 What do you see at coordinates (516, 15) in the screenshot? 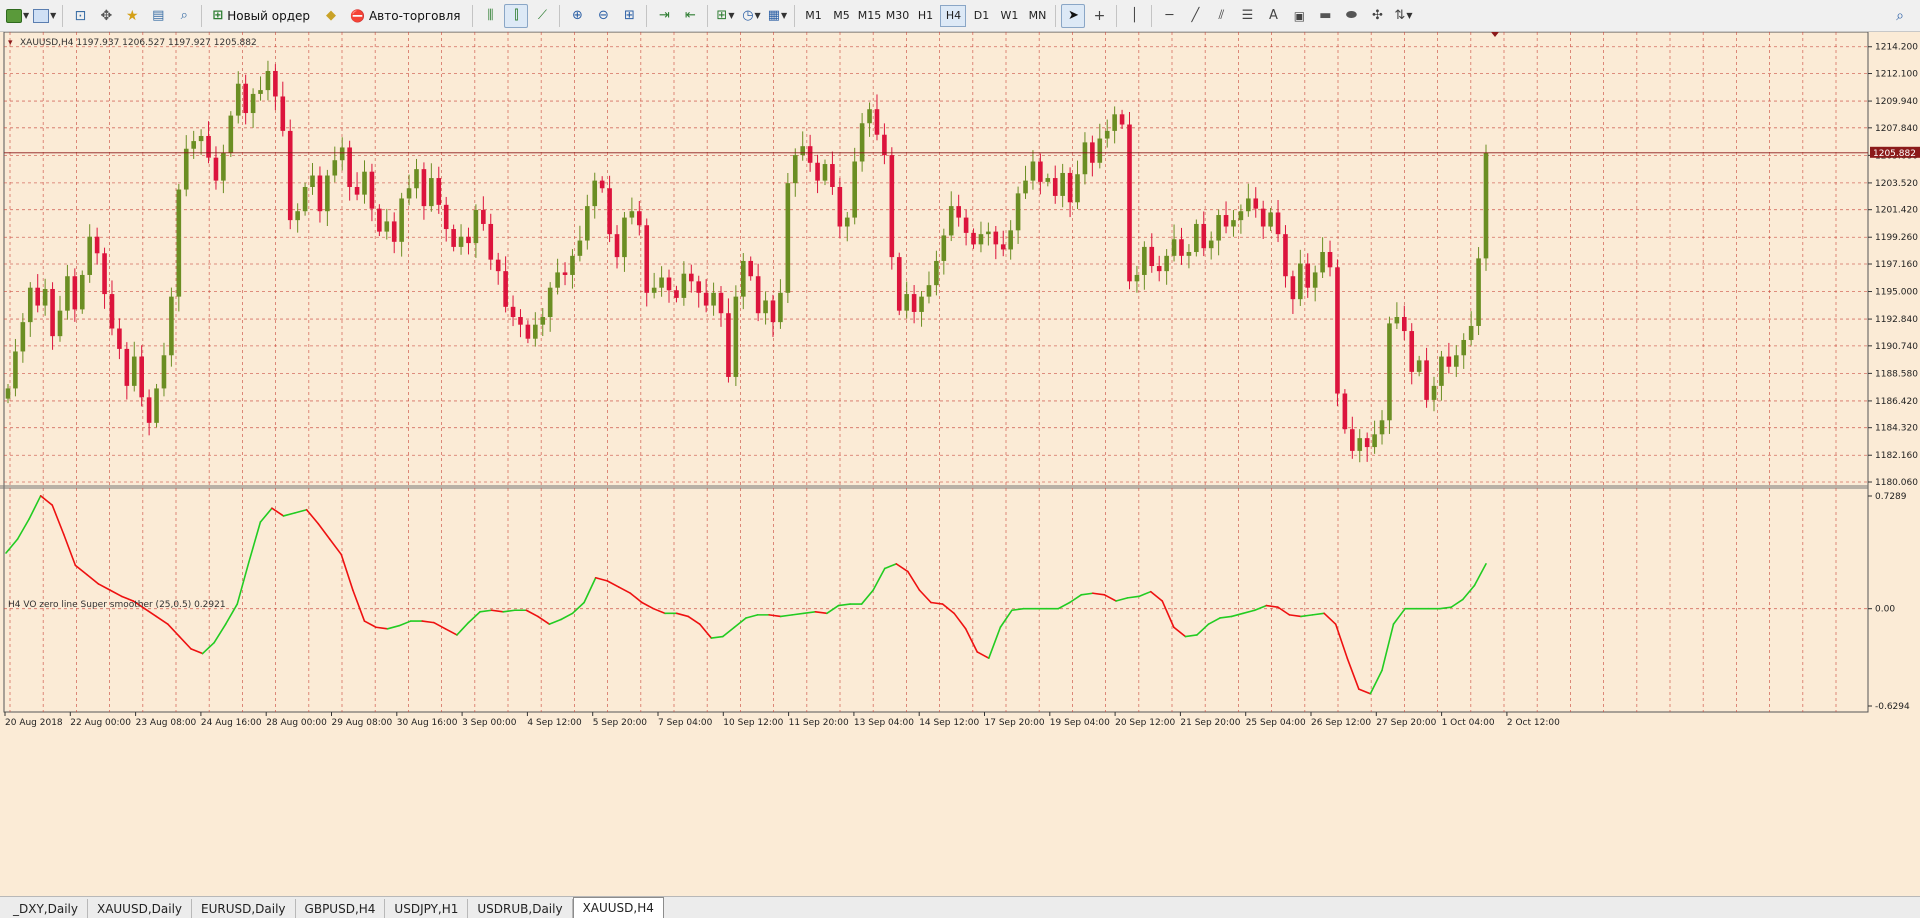
I see `candlestick-button: ⫿` at bounding box center [516, 15].